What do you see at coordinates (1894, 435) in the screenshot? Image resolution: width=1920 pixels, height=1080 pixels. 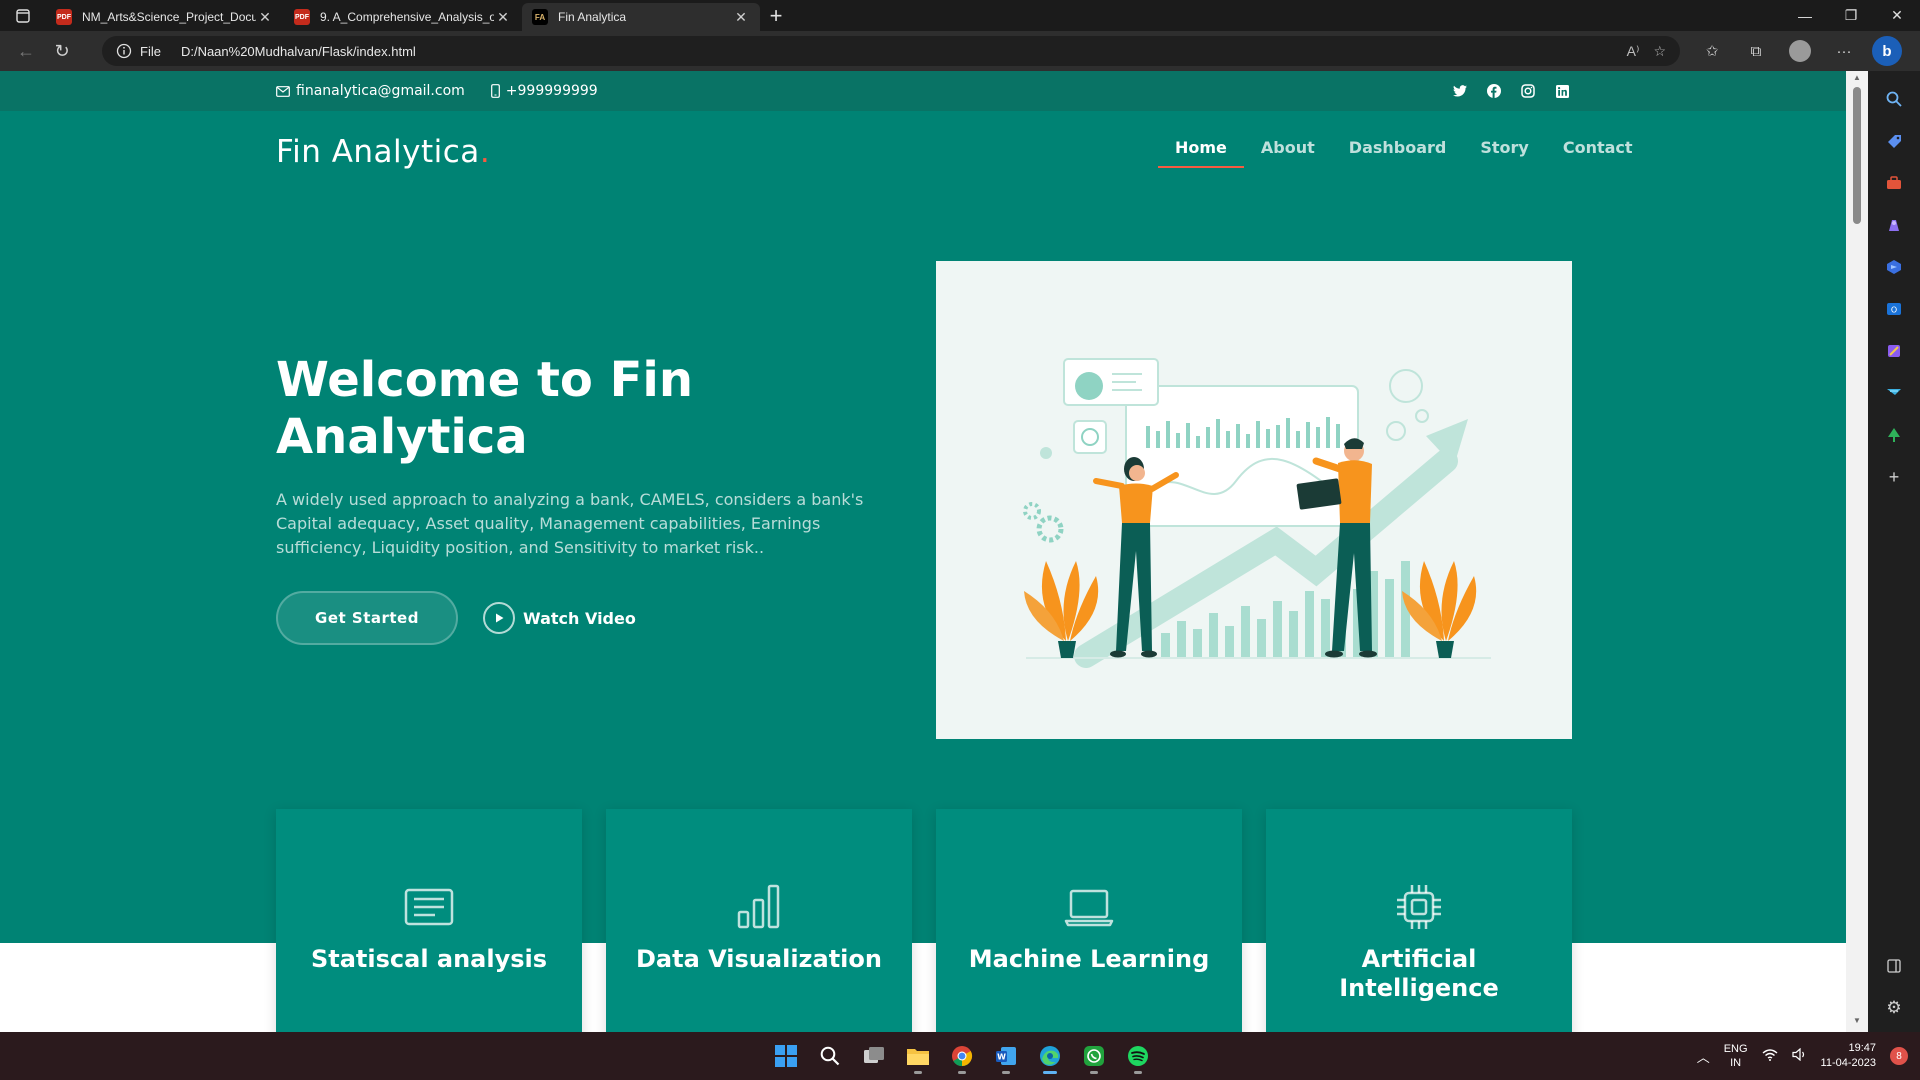 I see `tree-icon` at bounding box center [1894, 435].